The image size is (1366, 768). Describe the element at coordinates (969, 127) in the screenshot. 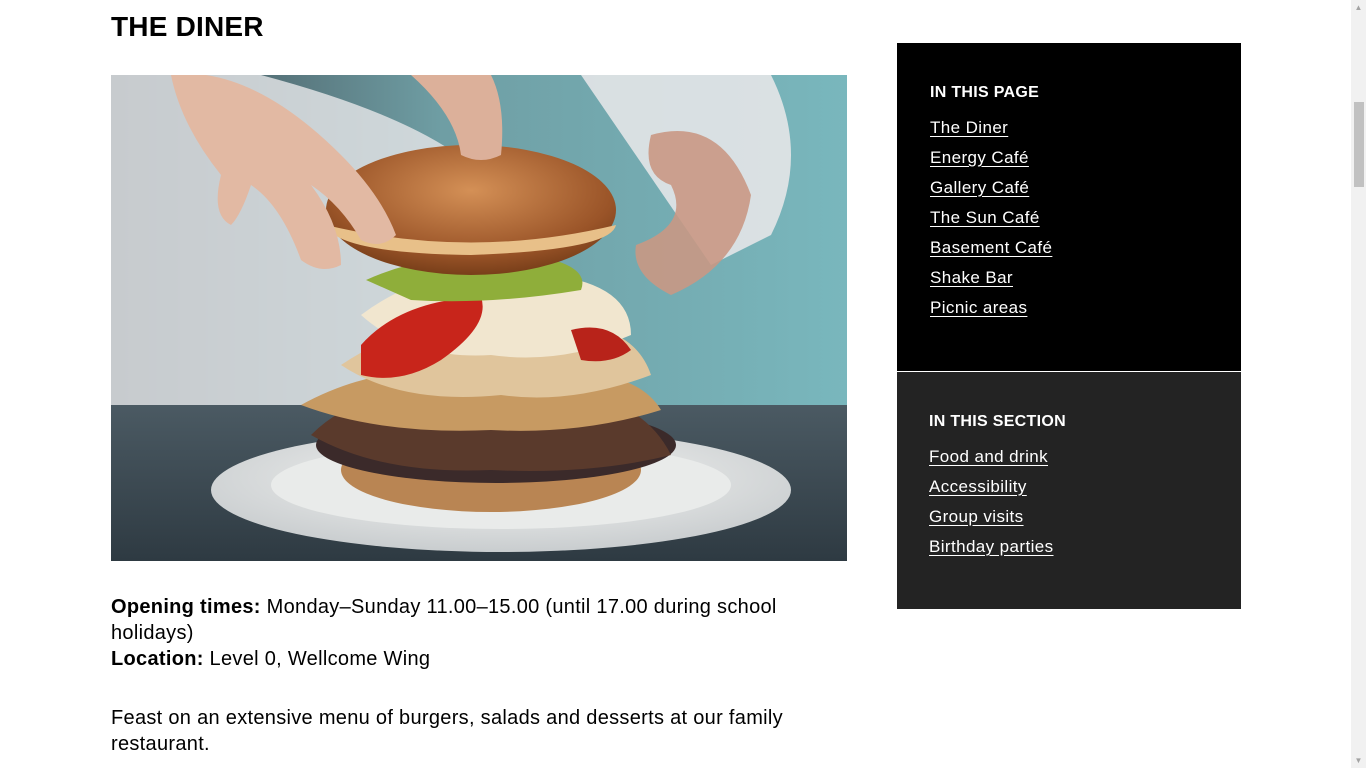

I see `link-the-diner: The Diner` at that location.